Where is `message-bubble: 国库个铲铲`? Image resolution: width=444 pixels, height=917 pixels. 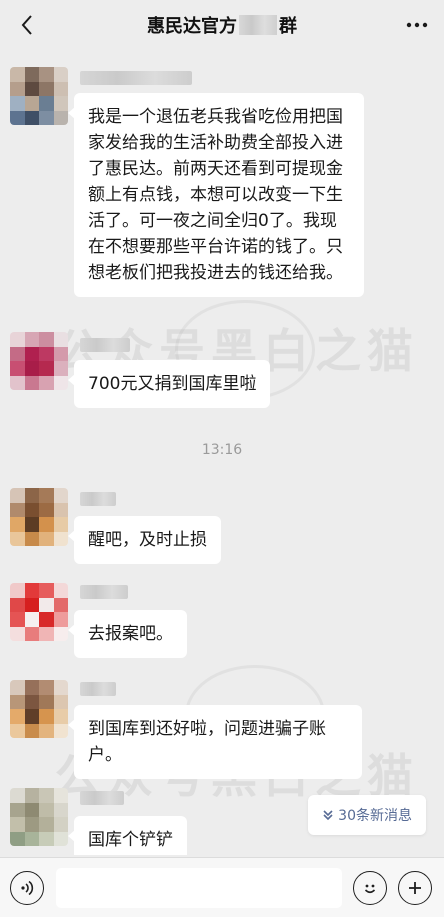
message-bubble: 国库个铲铲 is located at coordinates (127, 835).